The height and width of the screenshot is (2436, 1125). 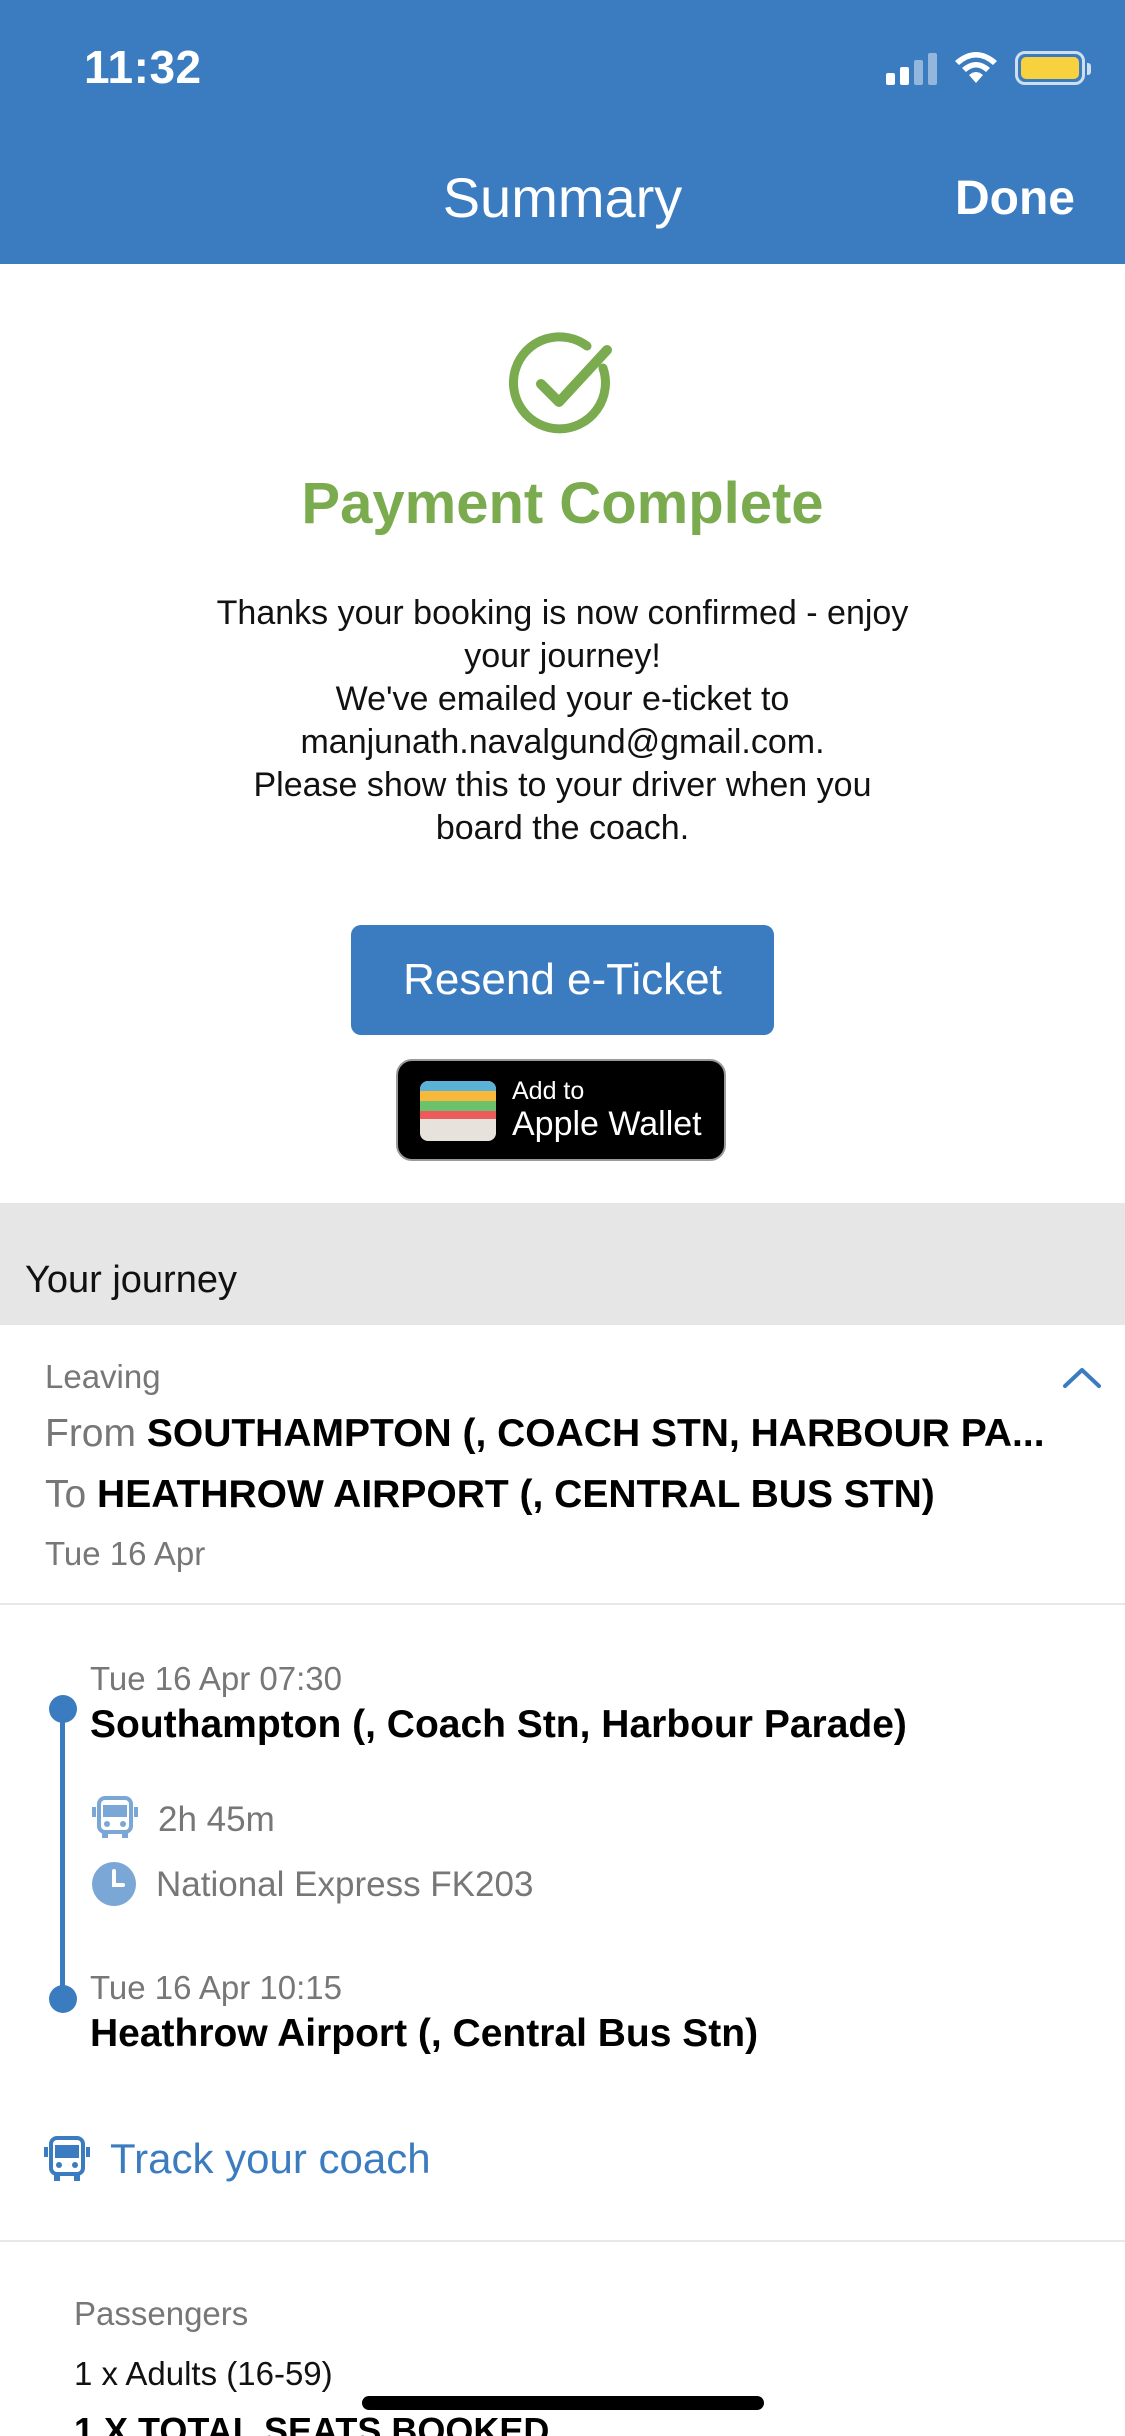 What do you see at coordinates (562, 980) in the screenshot?
I see `resend-eticket-button: Resend e-Ticket` at bounding box center [562, 980].